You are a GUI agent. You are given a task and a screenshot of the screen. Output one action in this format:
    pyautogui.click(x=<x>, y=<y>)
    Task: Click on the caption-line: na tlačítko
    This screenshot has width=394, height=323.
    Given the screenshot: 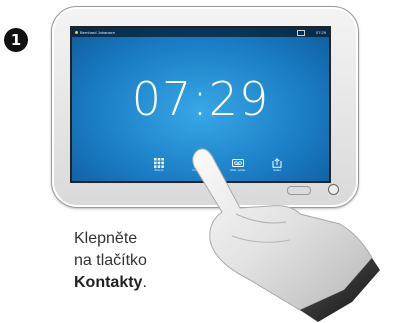 What is the action you would take?
    pyautogui.click(x=110, y=260)
    